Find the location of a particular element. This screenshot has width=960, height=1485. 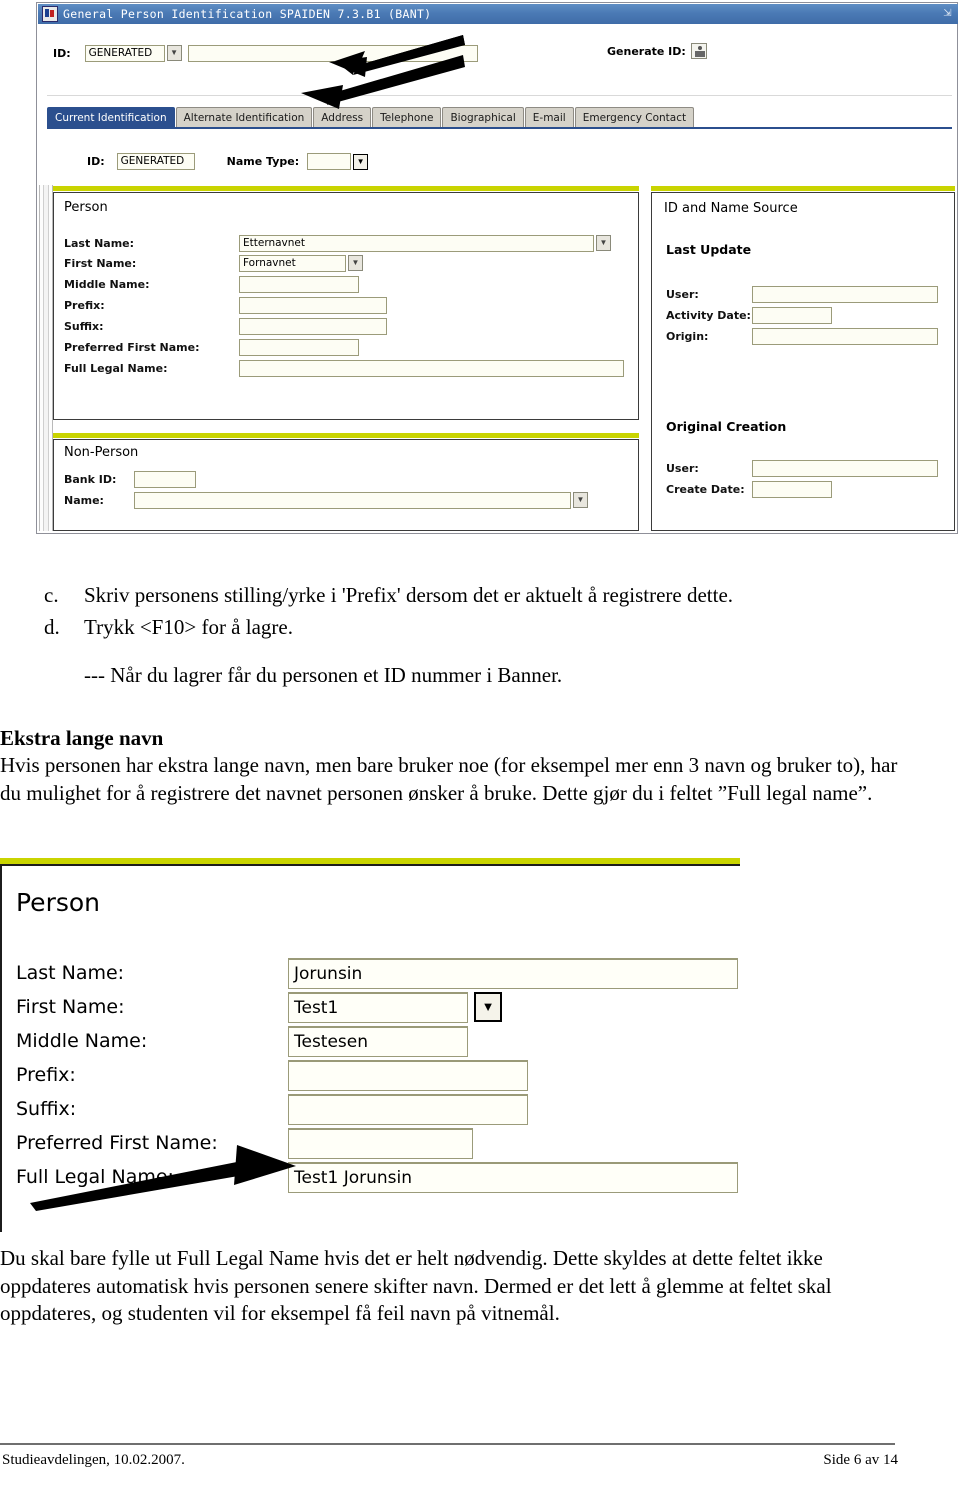

sub-id-row: ID: GENERATED Name Type: ▼ is located at coordinates (228, 161).